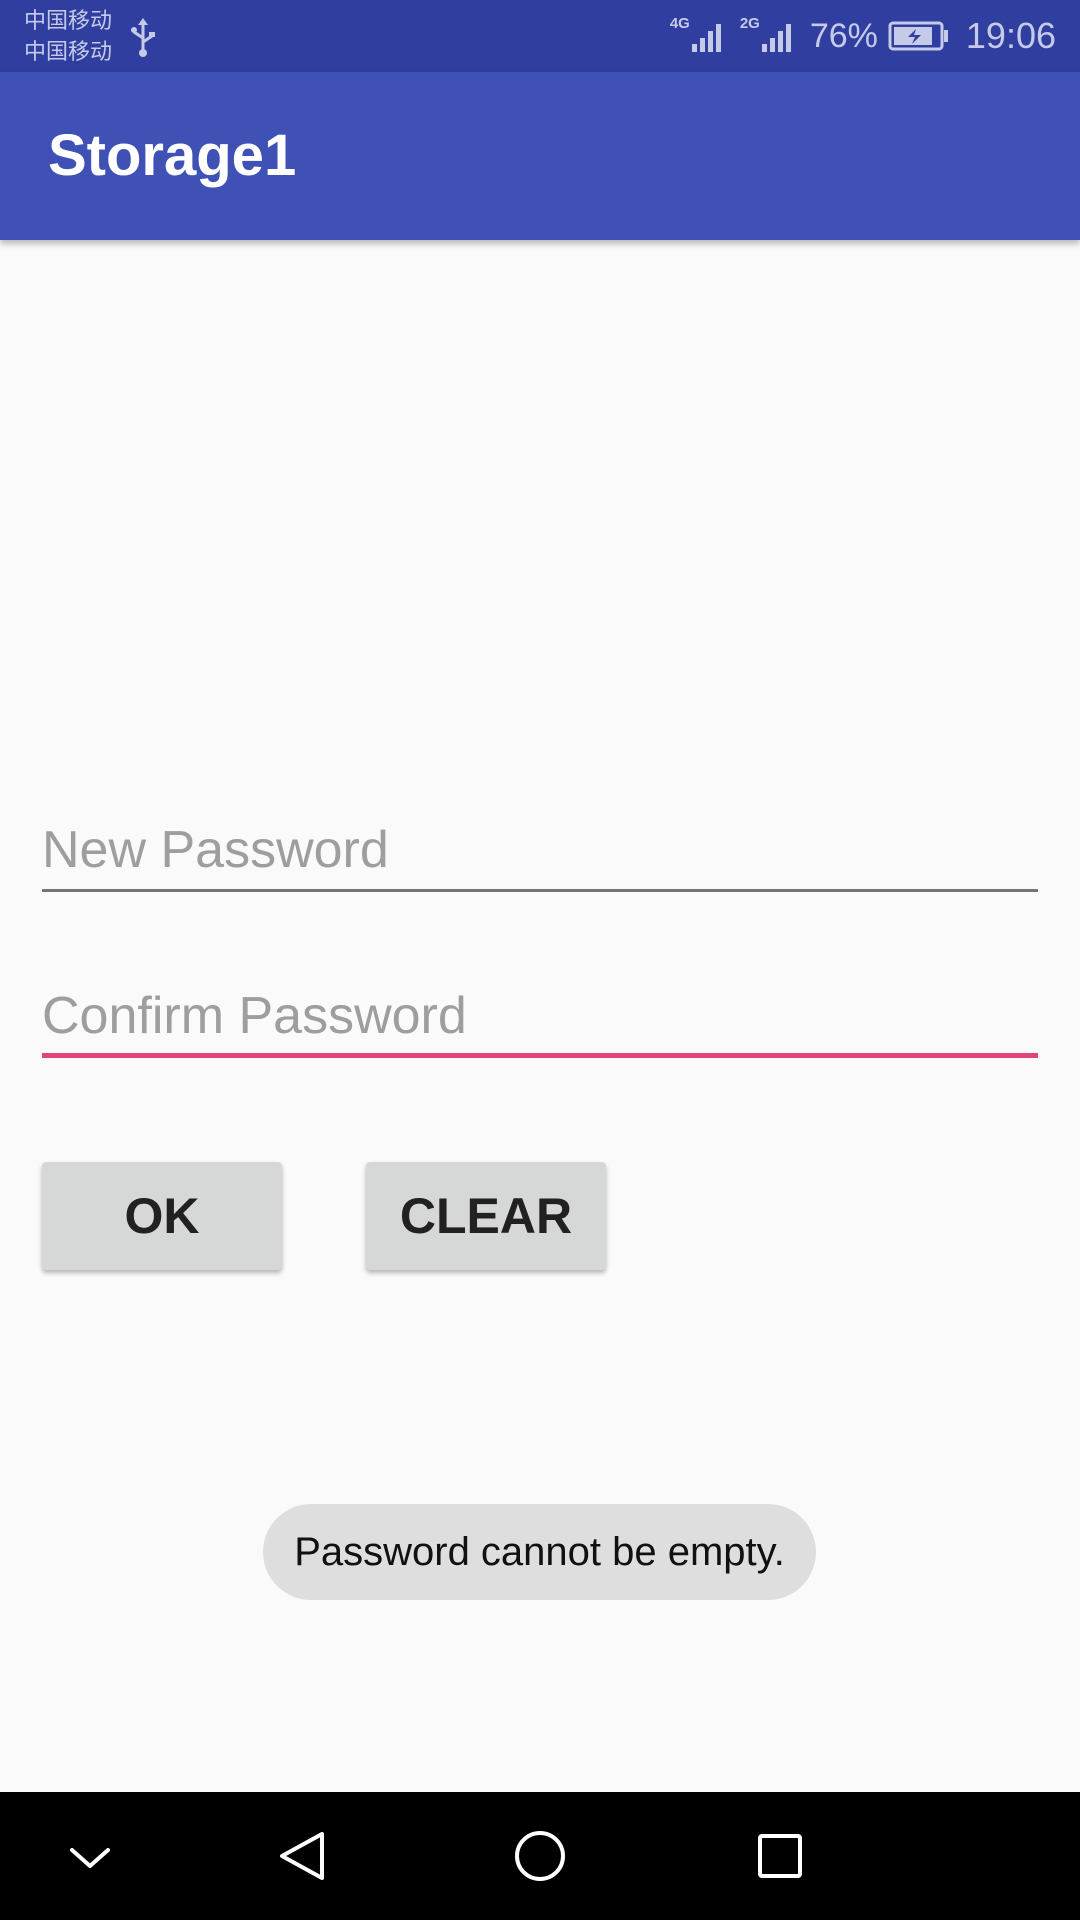 The image size is (1080, 1920). Describe the element at coordinates (254, 1016) in the screenshot. I see `confirm-password-hint: Confirm Password` at that location.